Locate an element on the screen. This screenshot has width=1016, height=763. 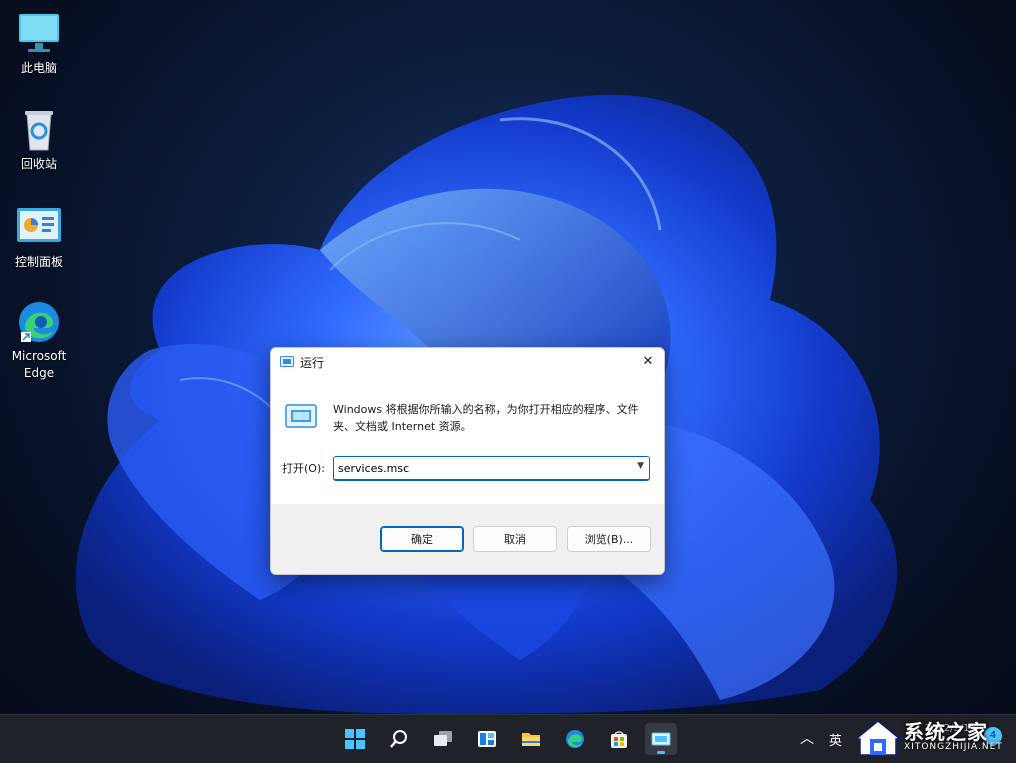
chevron-down-icon: ▼ is located at coordinates (640, 466).